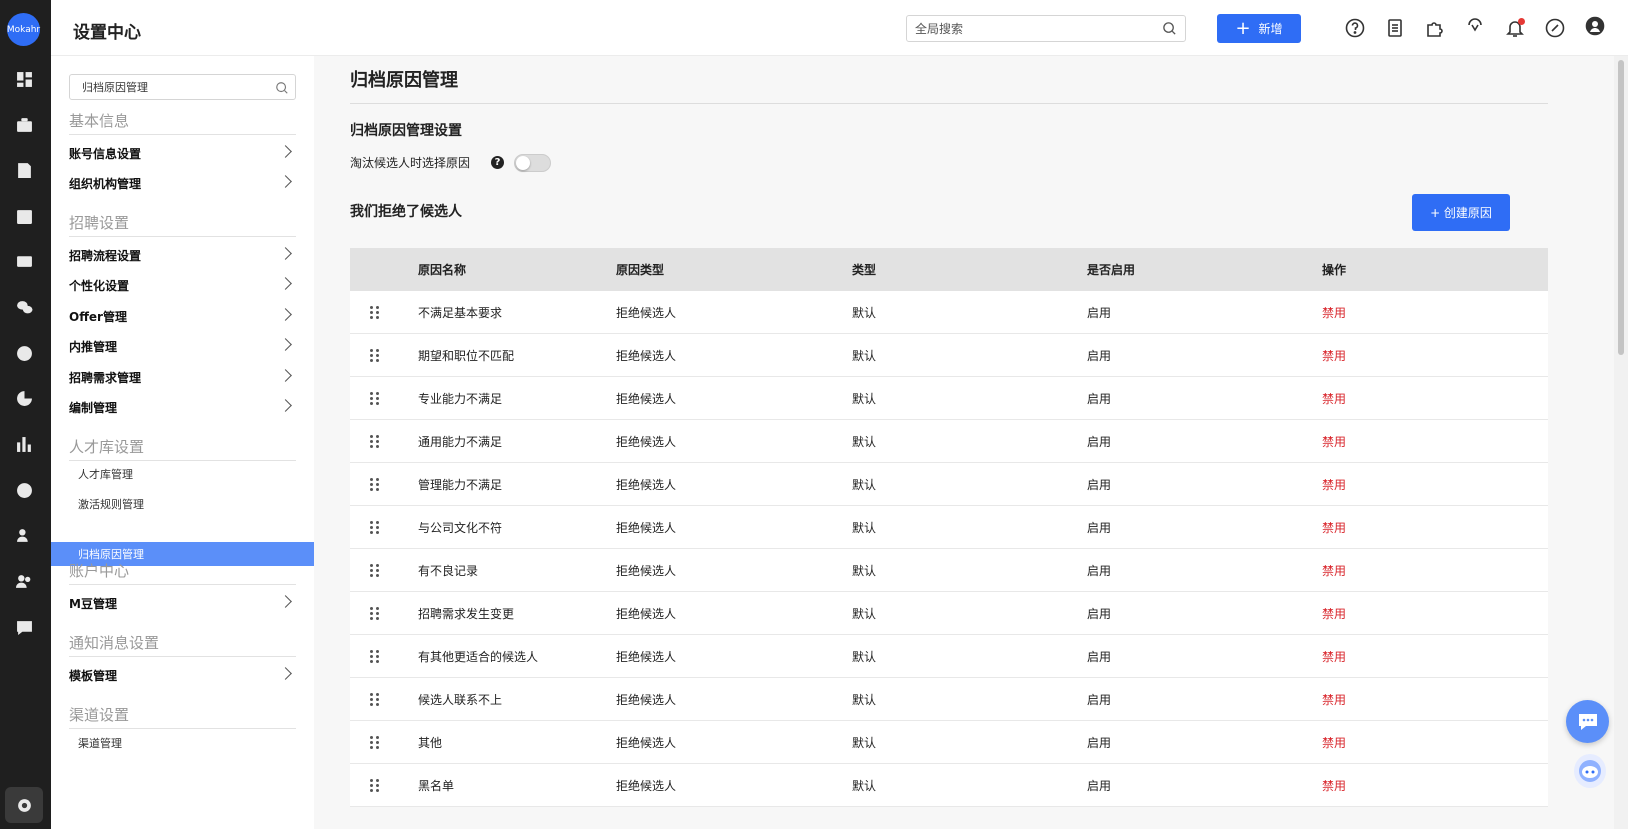 This screenshot has width=1628, height=829. What do you see at coordinates (25, 414) in the screenshot?
I see `nav-rail: Mokahr` at bounding box center [25, 414].